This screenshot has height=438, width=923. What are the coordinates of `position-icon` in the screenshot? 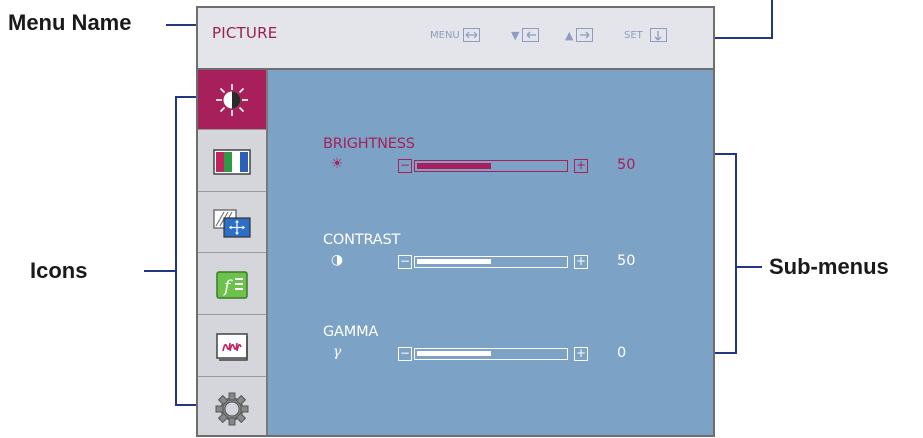 It's located at (232, 223).